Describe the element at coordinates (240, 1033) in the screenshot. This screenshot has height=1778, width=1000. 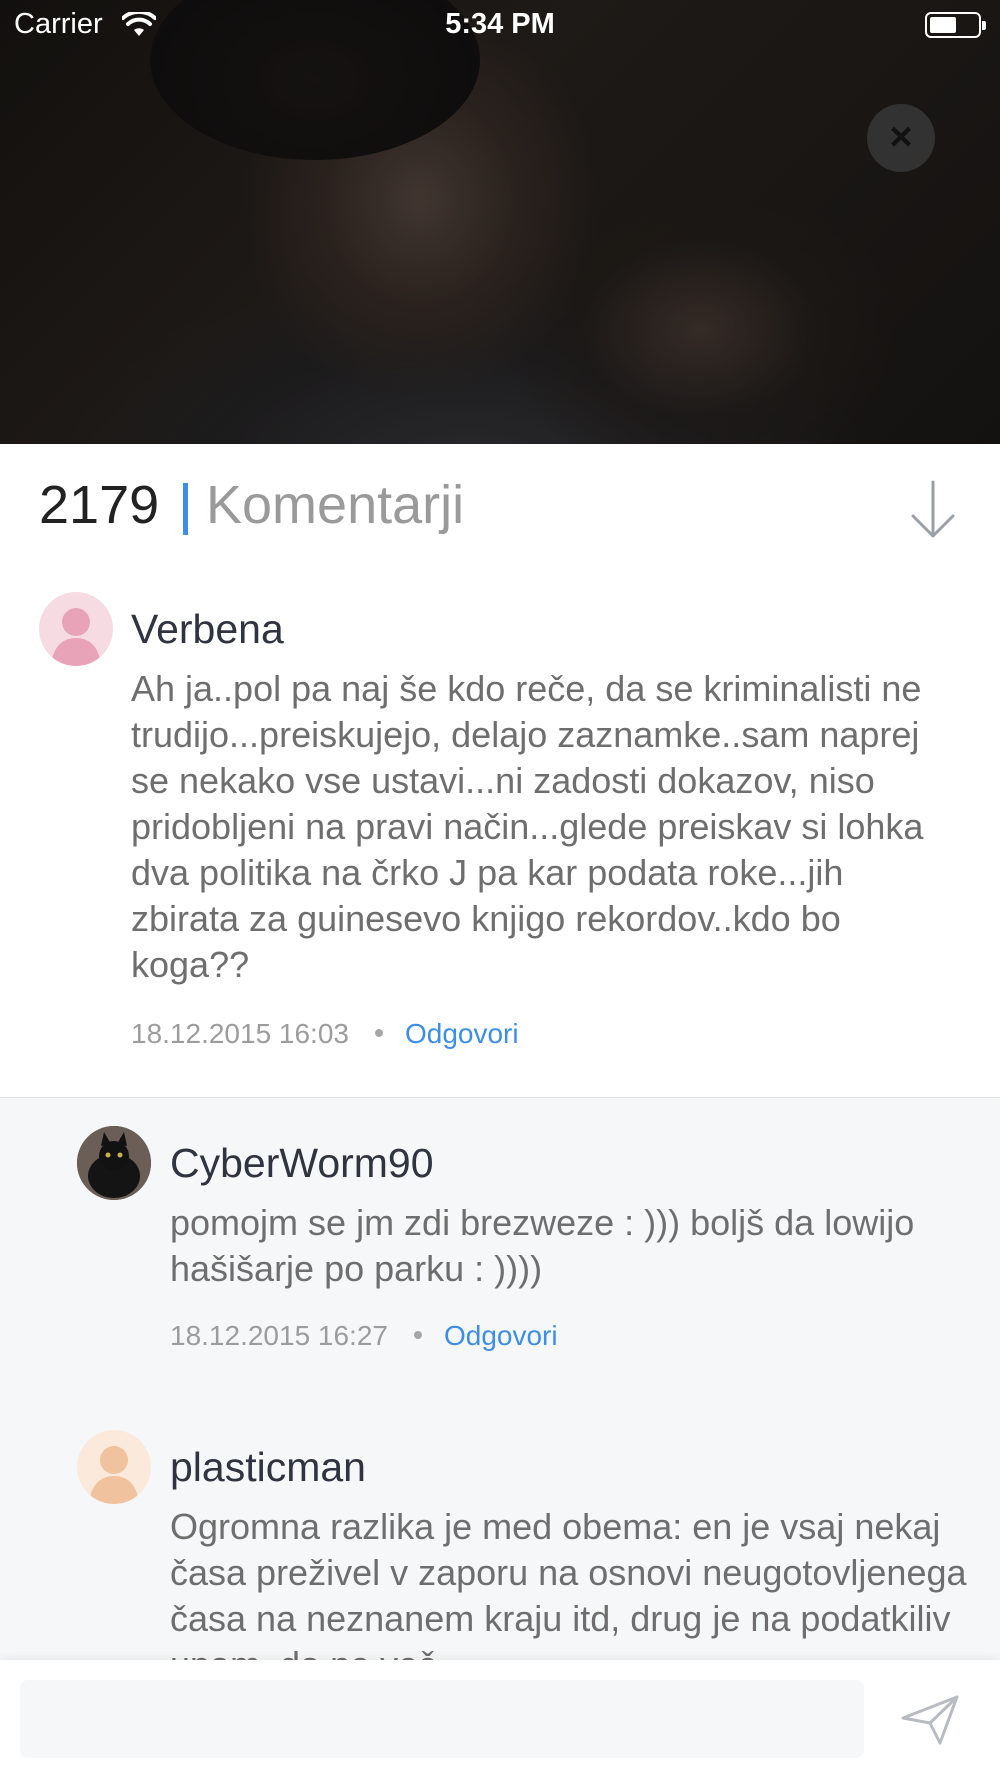
I see `comment-date: 18.12.2015 16:03` at that location.